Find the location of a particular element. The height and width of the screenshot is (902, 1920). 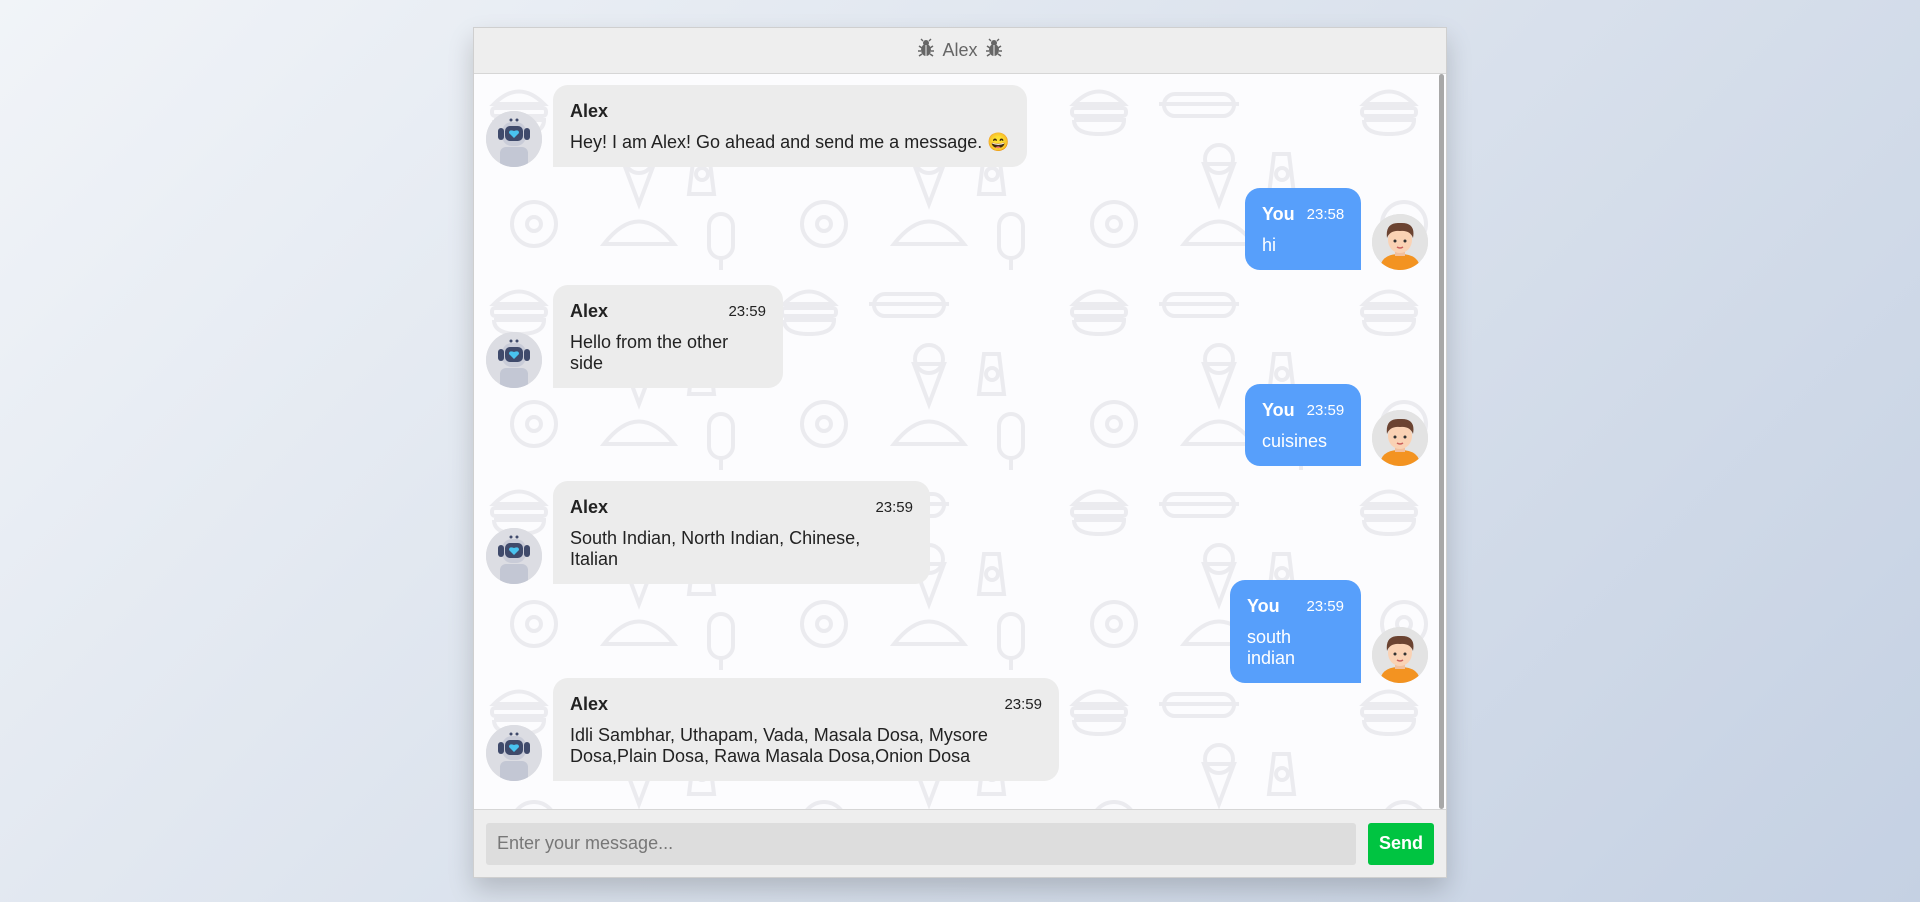

chat-title: Alex is located at coordinates (960, 50).